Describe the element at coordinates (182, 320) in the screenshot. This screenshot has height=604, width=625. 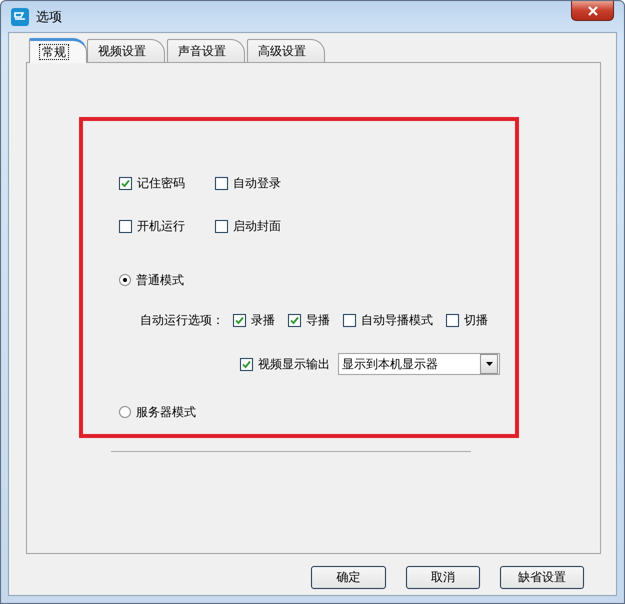
I see `auto-run-label: 自动运行选项：` at that location.